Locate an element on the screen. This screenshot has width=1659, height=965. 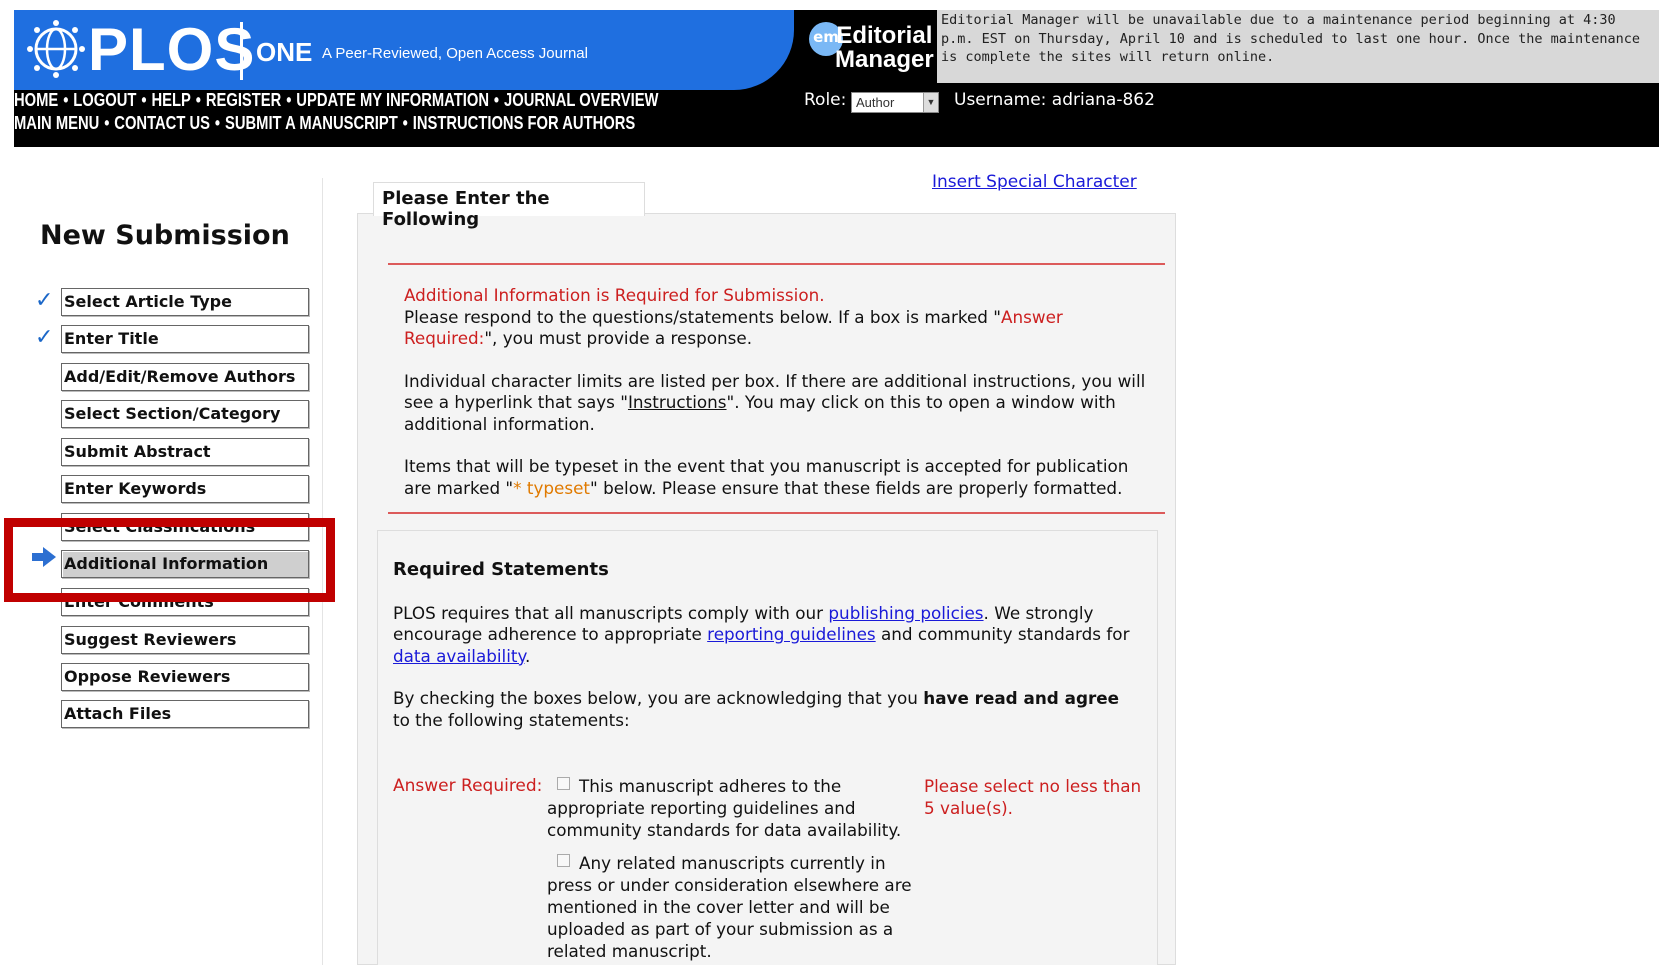
insert-special-character-link: Insert Special Character is located at coordinates (1034, 182).